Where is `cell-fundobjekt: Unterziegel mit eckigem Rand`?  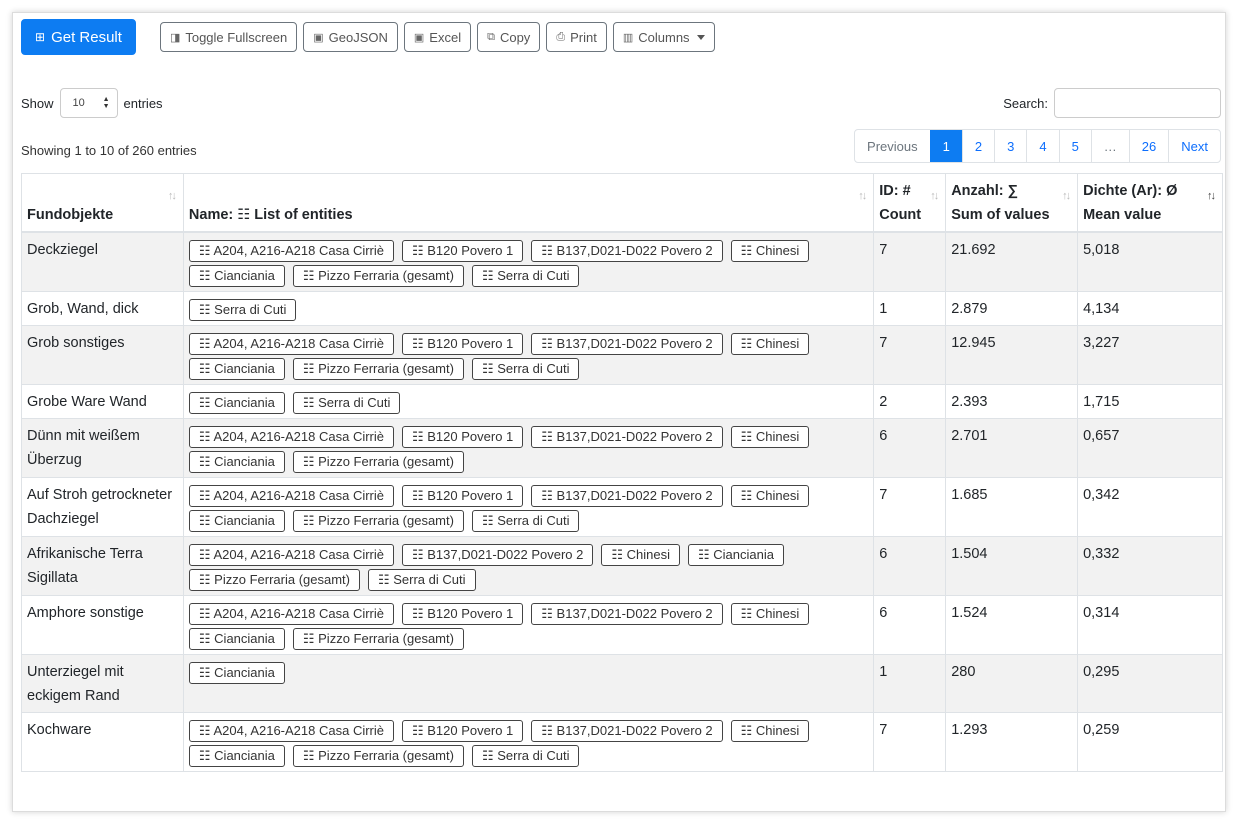 cell-fundobjekt: Unterziegel mit eckigem Rand is located at coordinates (102, 683).